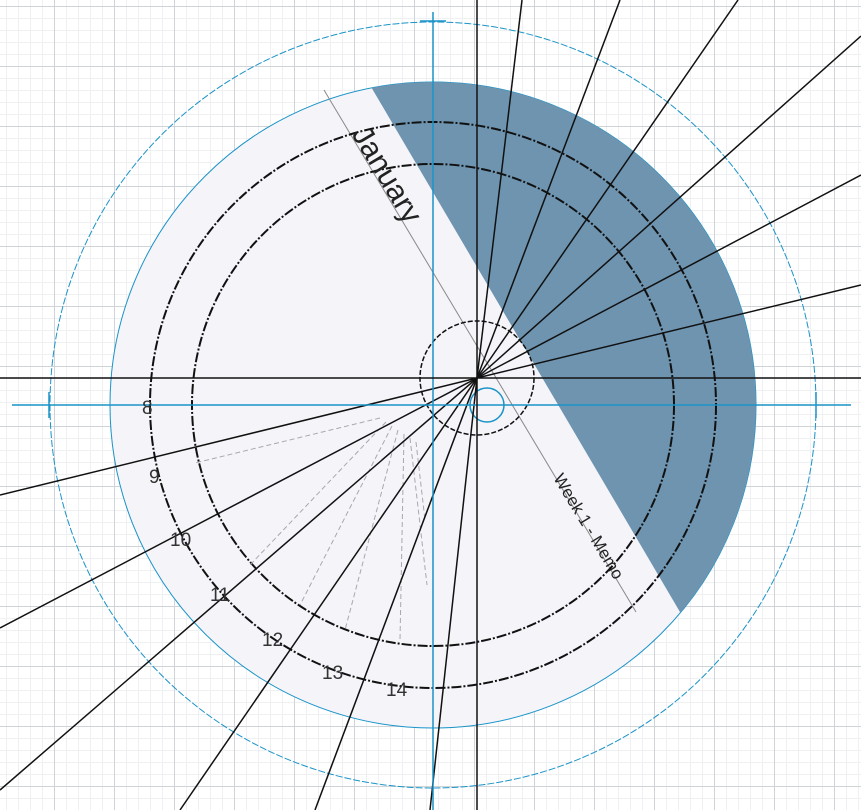 The width and height of the screenshot is (861, 810). What do you see at coordinates (147, 408) in the screenshot?
I see `hour-label: 8` at bounding box center [147, 408].